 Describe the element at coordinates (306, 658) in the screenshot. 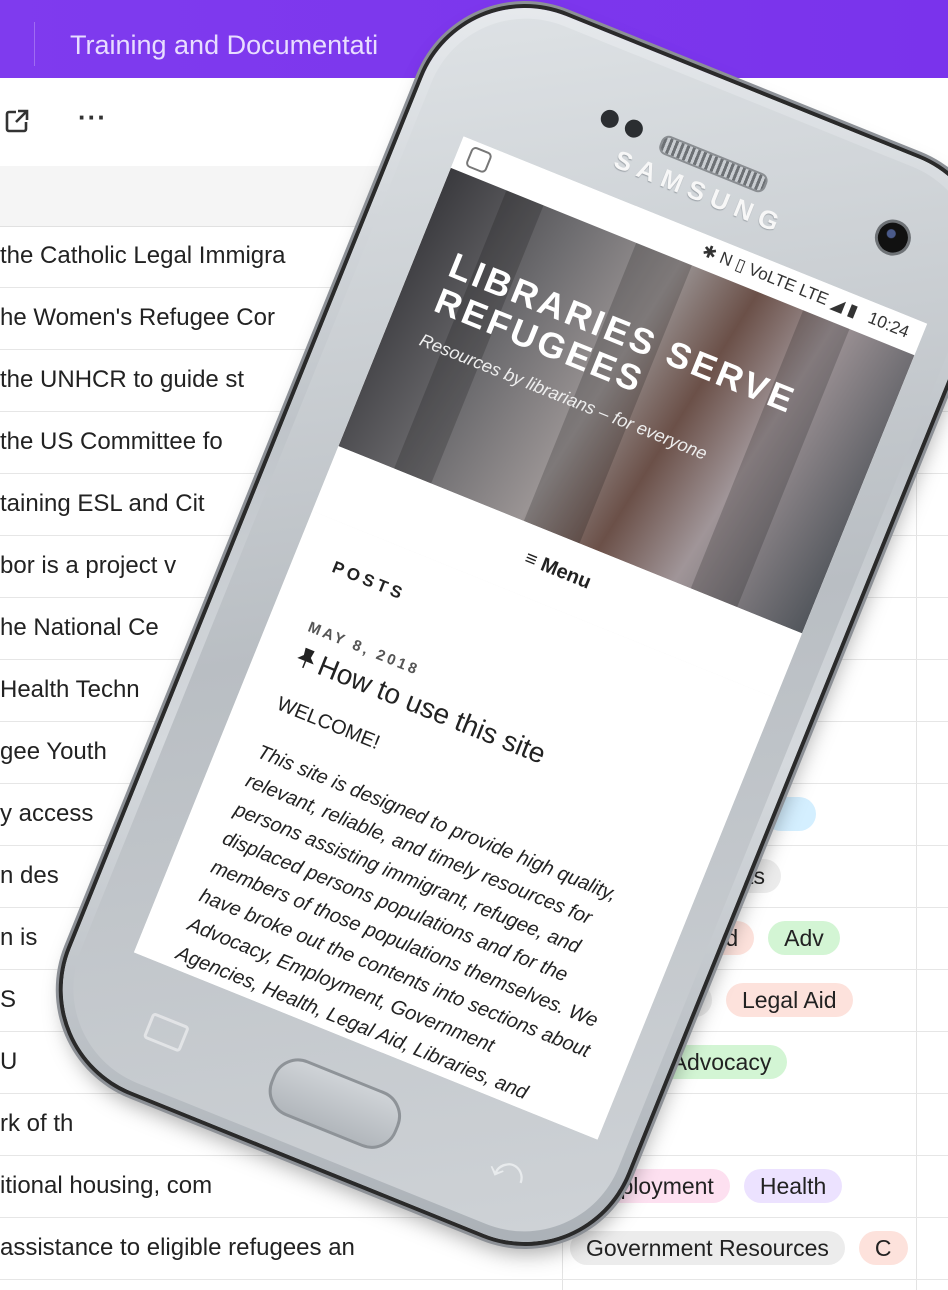

I see `pin-icon` at that location.